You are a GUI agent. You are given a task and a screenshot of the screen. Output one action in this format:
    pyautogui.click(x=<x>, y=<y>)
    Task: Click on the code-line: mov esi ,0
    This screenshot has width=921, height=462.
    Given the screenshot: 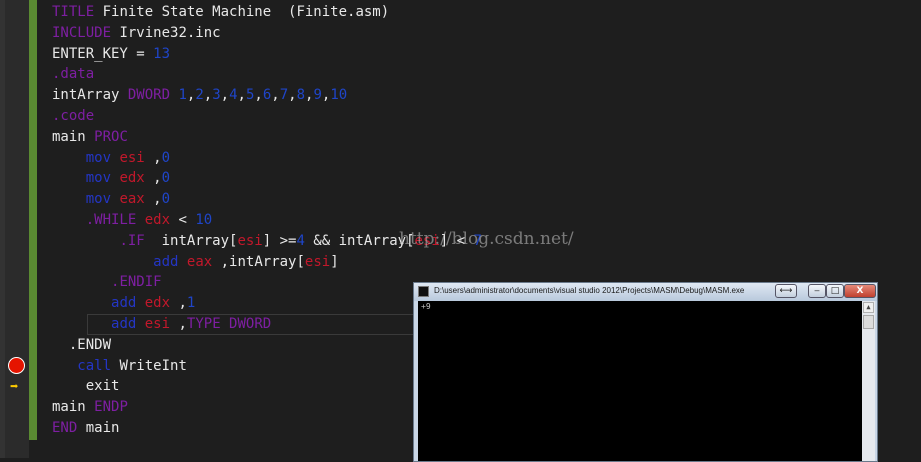 What is the action you would take?
    pyautogui.click(x=111, y=158)
    